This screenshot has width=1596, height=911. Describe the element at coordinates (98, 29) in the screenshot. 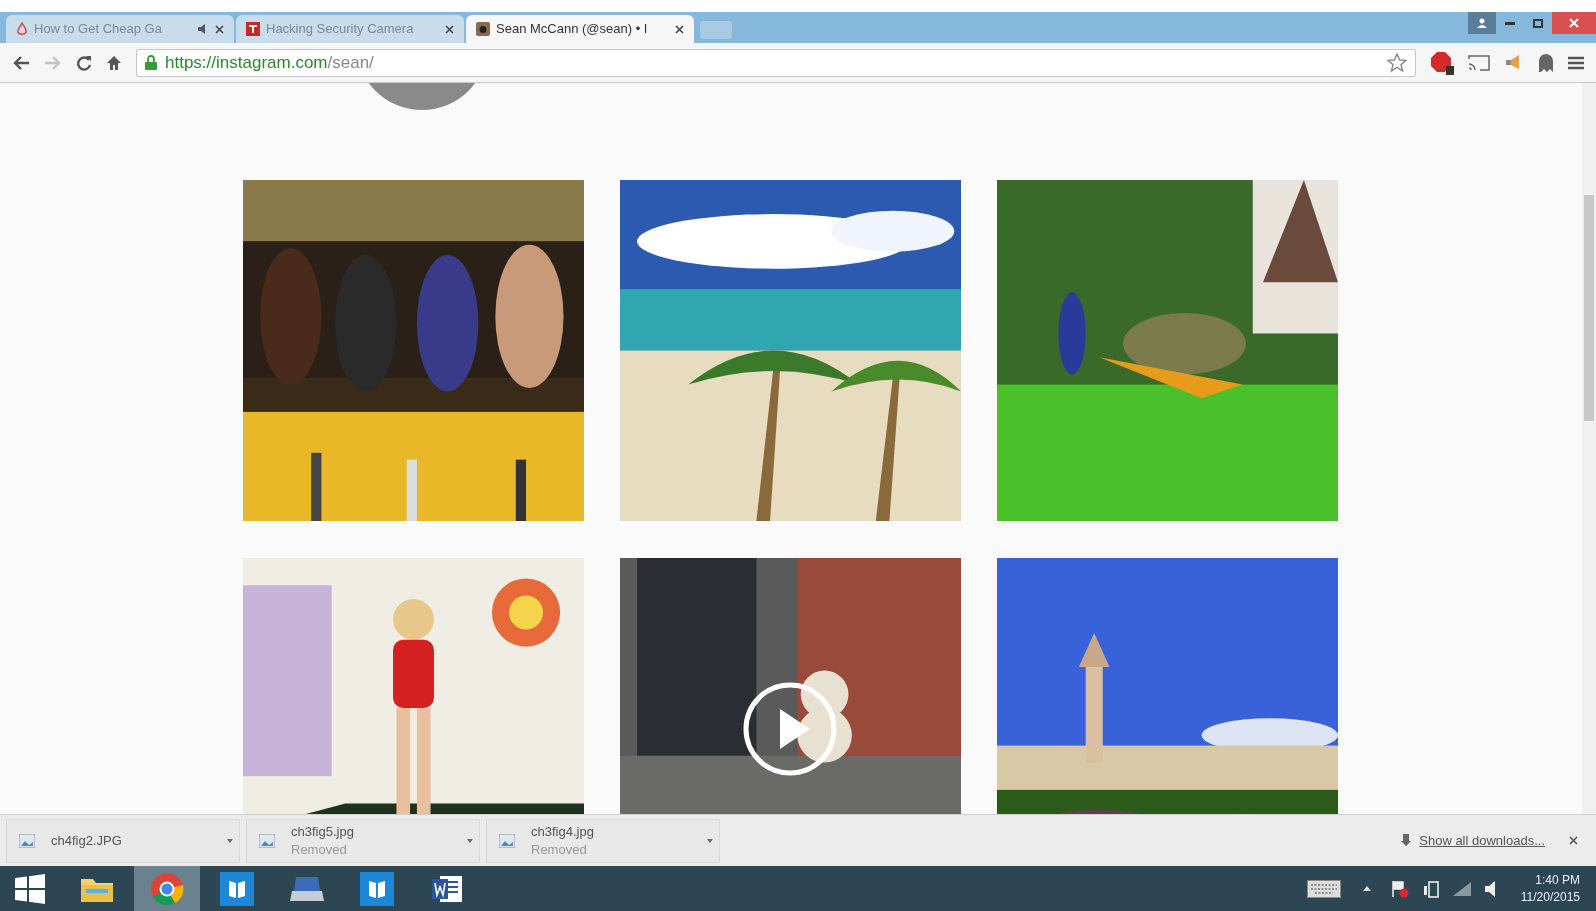

I see `tab-title: How to Get Cheap Ga` at that location.